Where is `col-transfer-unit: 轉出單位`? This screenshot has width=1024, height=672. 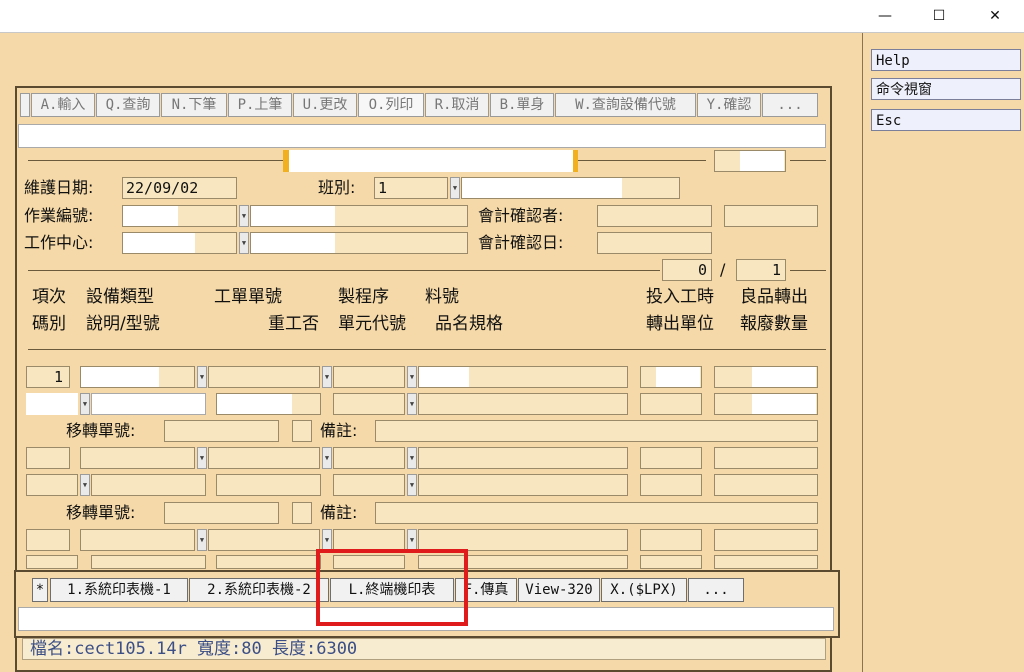 col-transfer-unit: 轉出單位 is located at coordinates (680, 324).